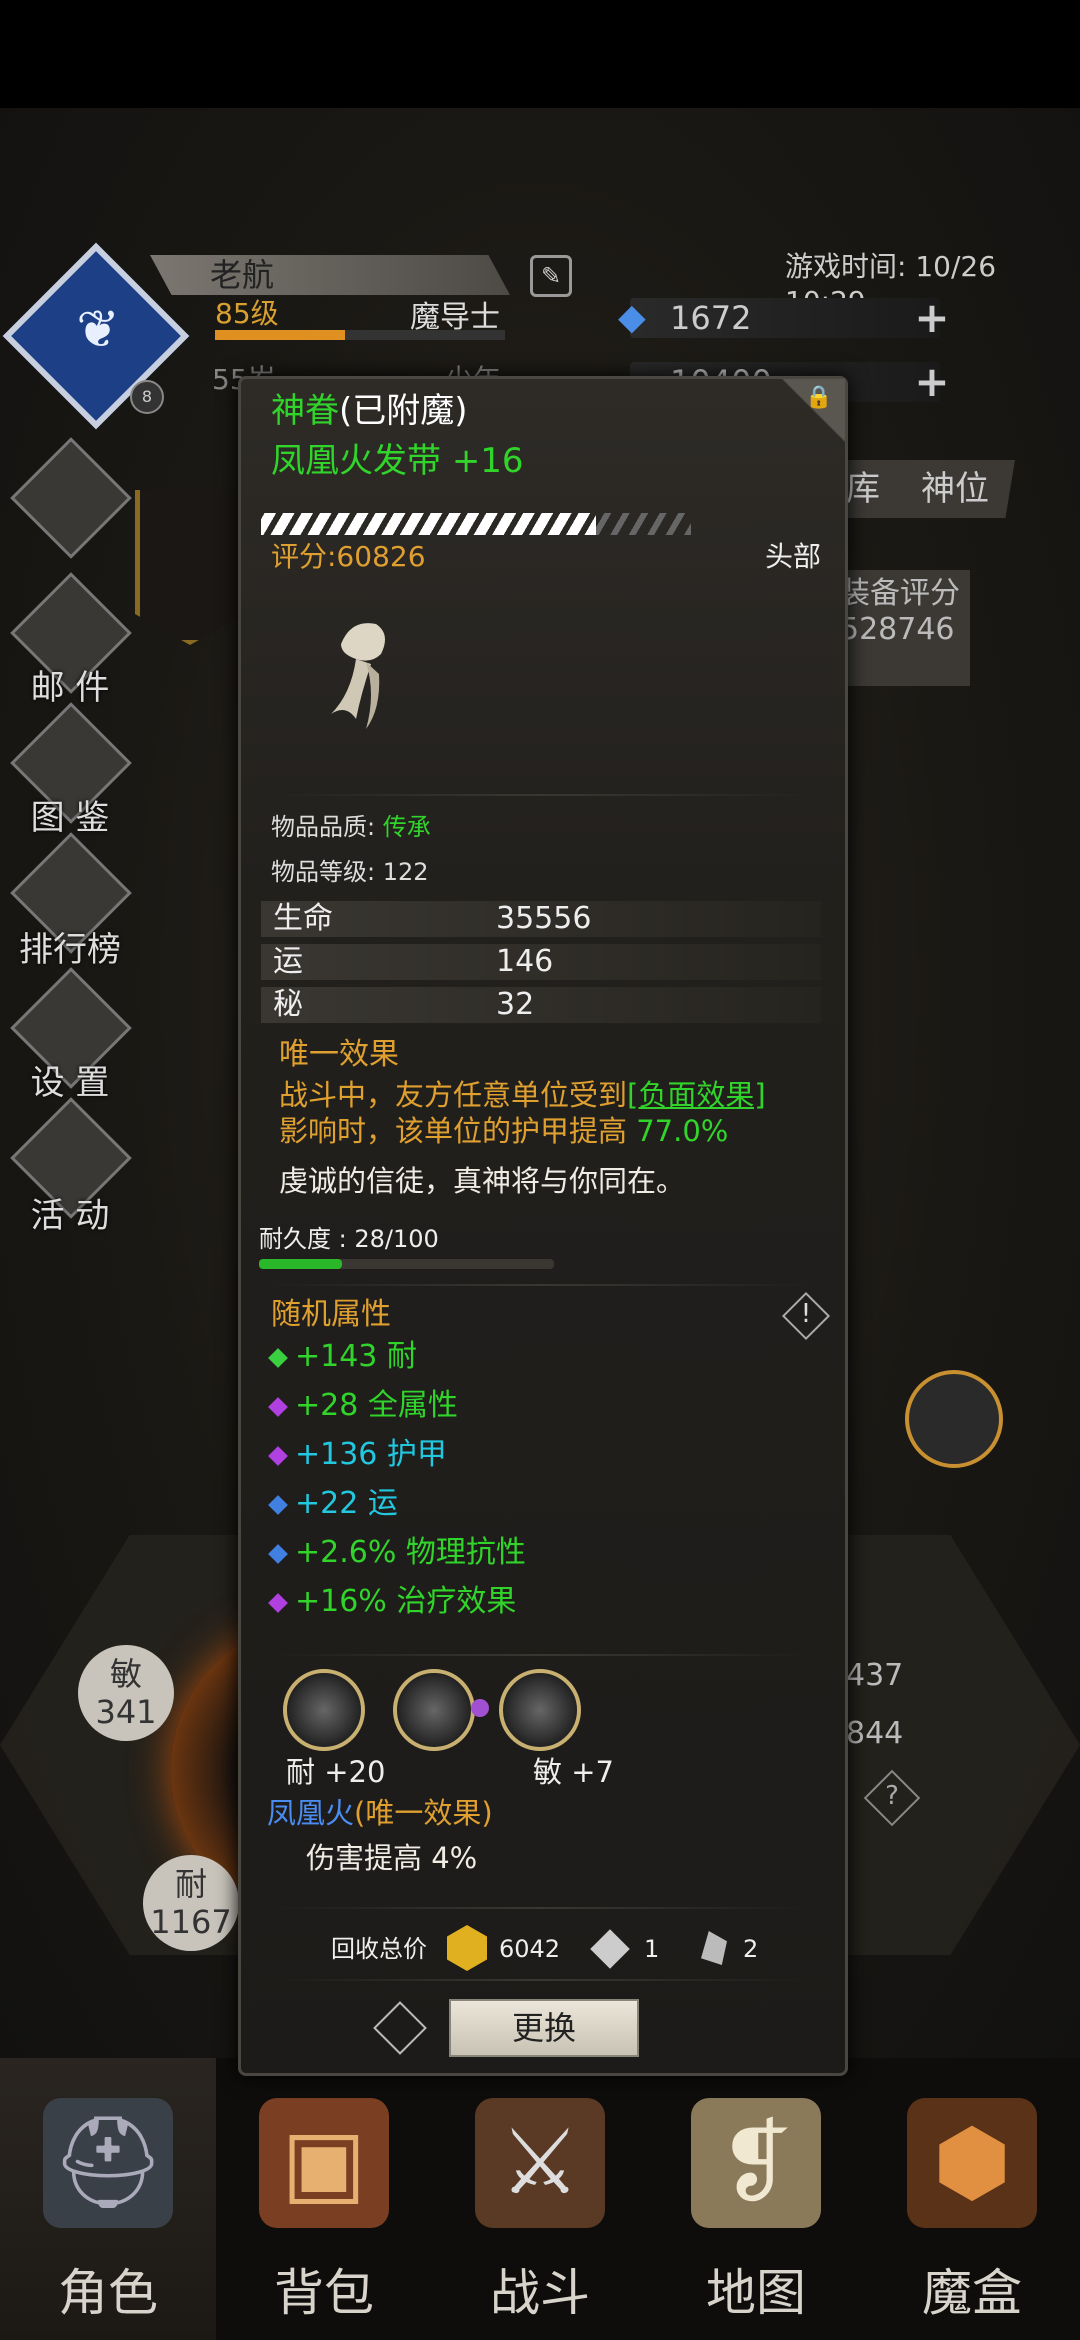 This screenshot has height=2340, width=1080. Describe the element at coordinates (643, 524) in the screenshot. I see `enhance-progress-empty` at that location.